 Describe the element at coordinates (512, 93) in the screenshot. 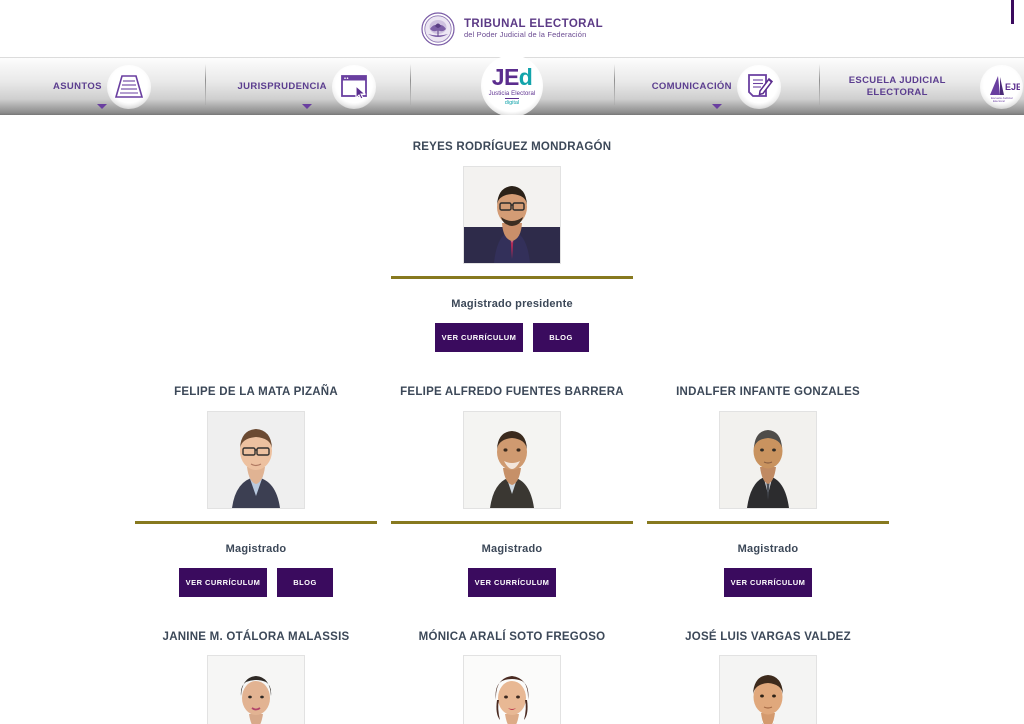

I see `jed-tagline: Justicia Electoral` at that location.